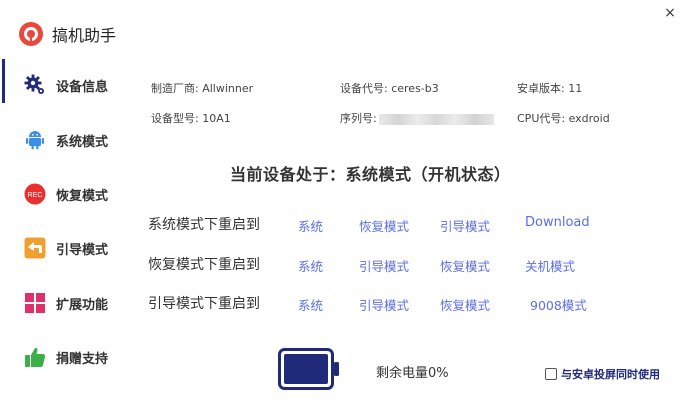  Describe the element at coordinates (563, 118) in the screenshot. I see `cpu-info: CPU代号: exdroid` at that location.